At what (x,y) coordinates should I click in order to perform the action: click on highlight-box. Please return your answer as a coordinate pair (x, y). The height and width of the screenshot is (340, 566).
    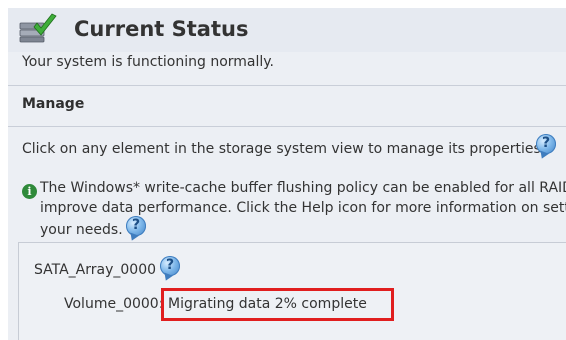
    Looking at the image, I should click on (277, 304).